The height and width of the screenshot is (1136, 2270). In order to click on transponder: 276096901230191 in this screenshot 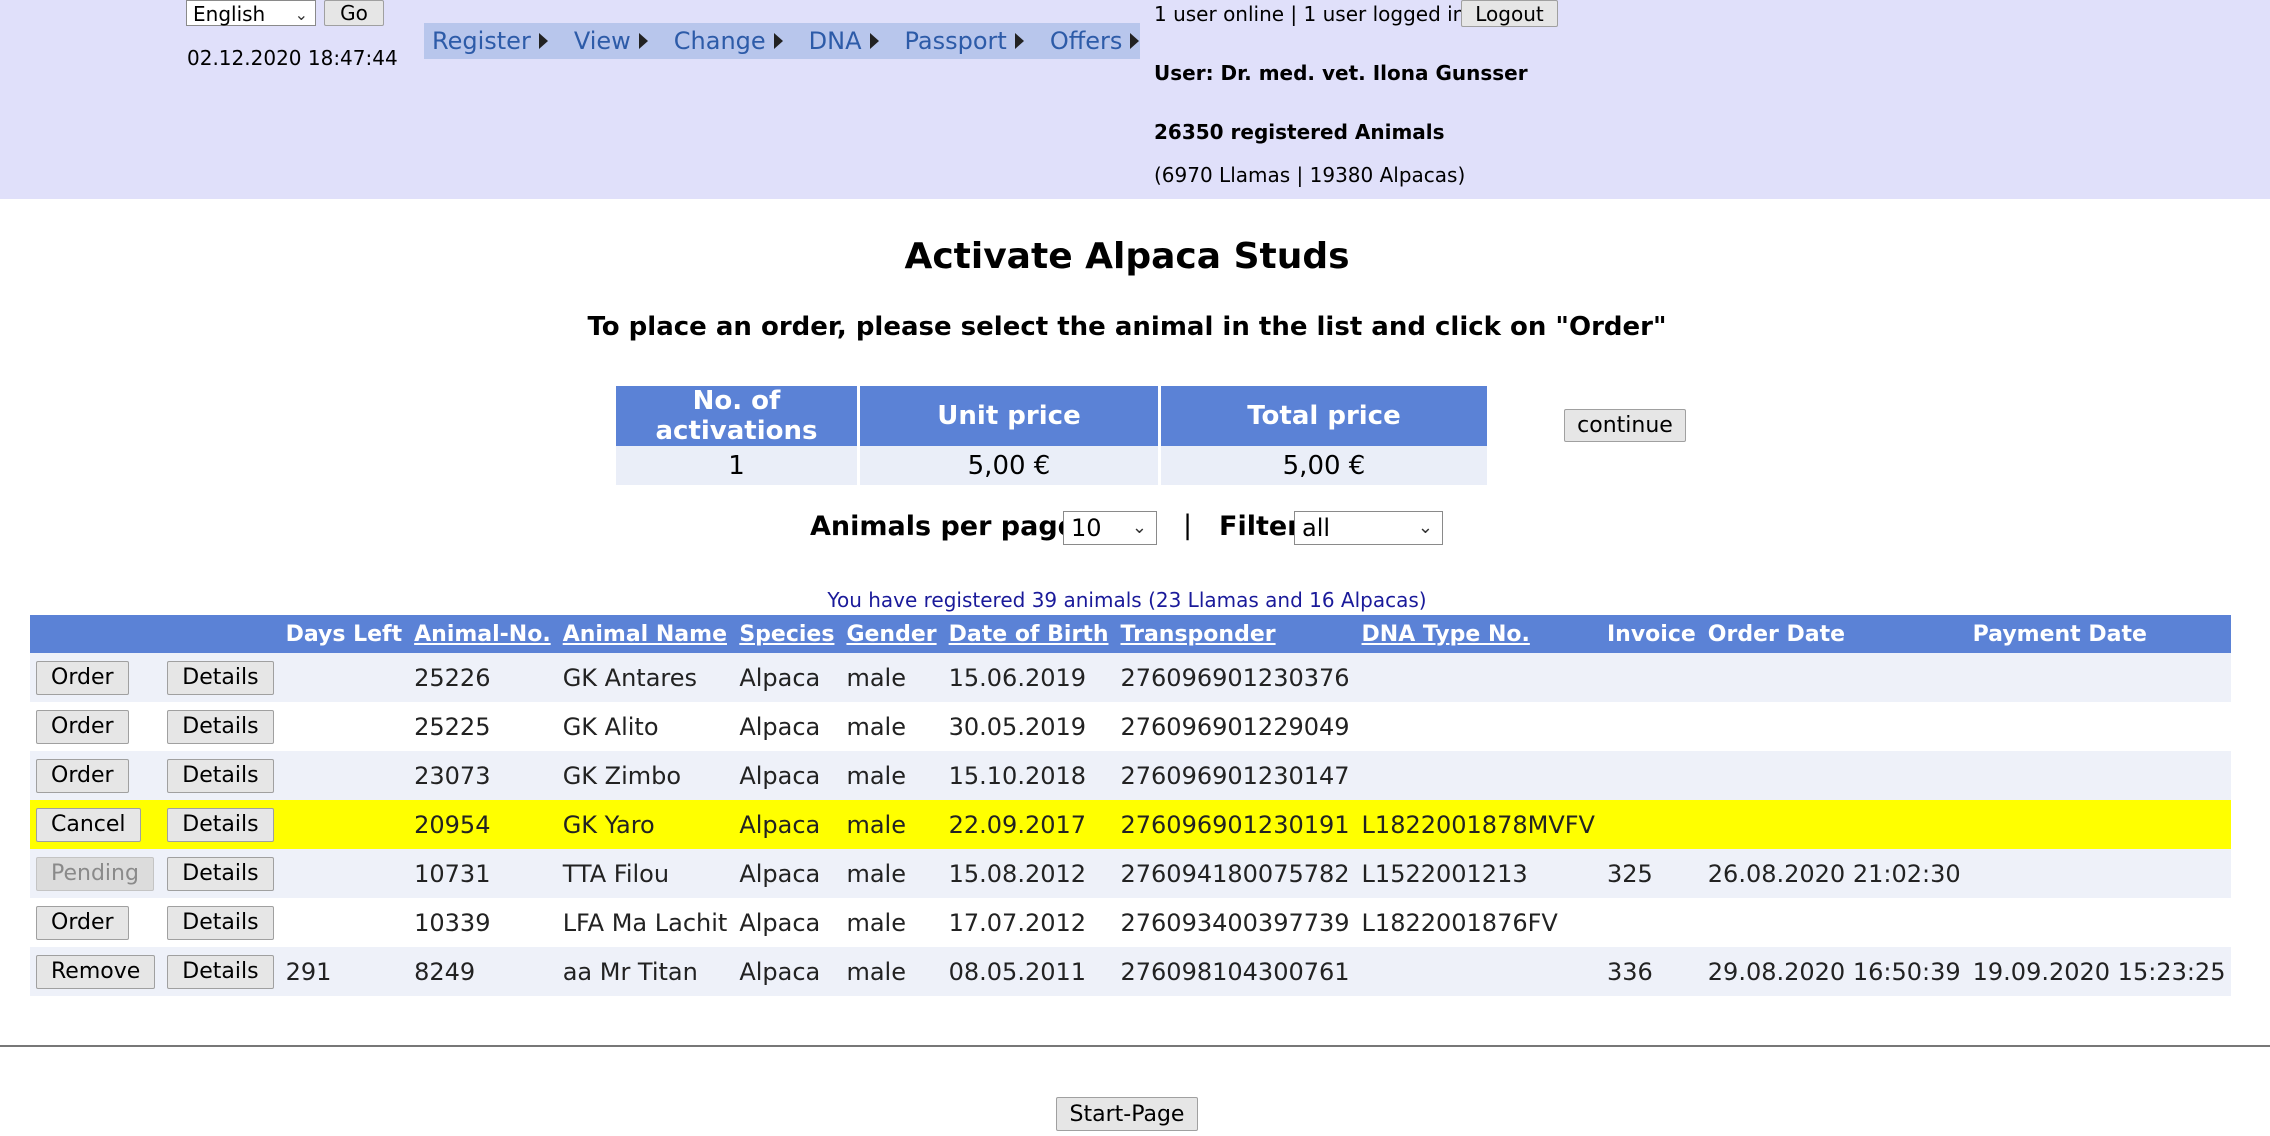, I will do `click(1235, 824)`.